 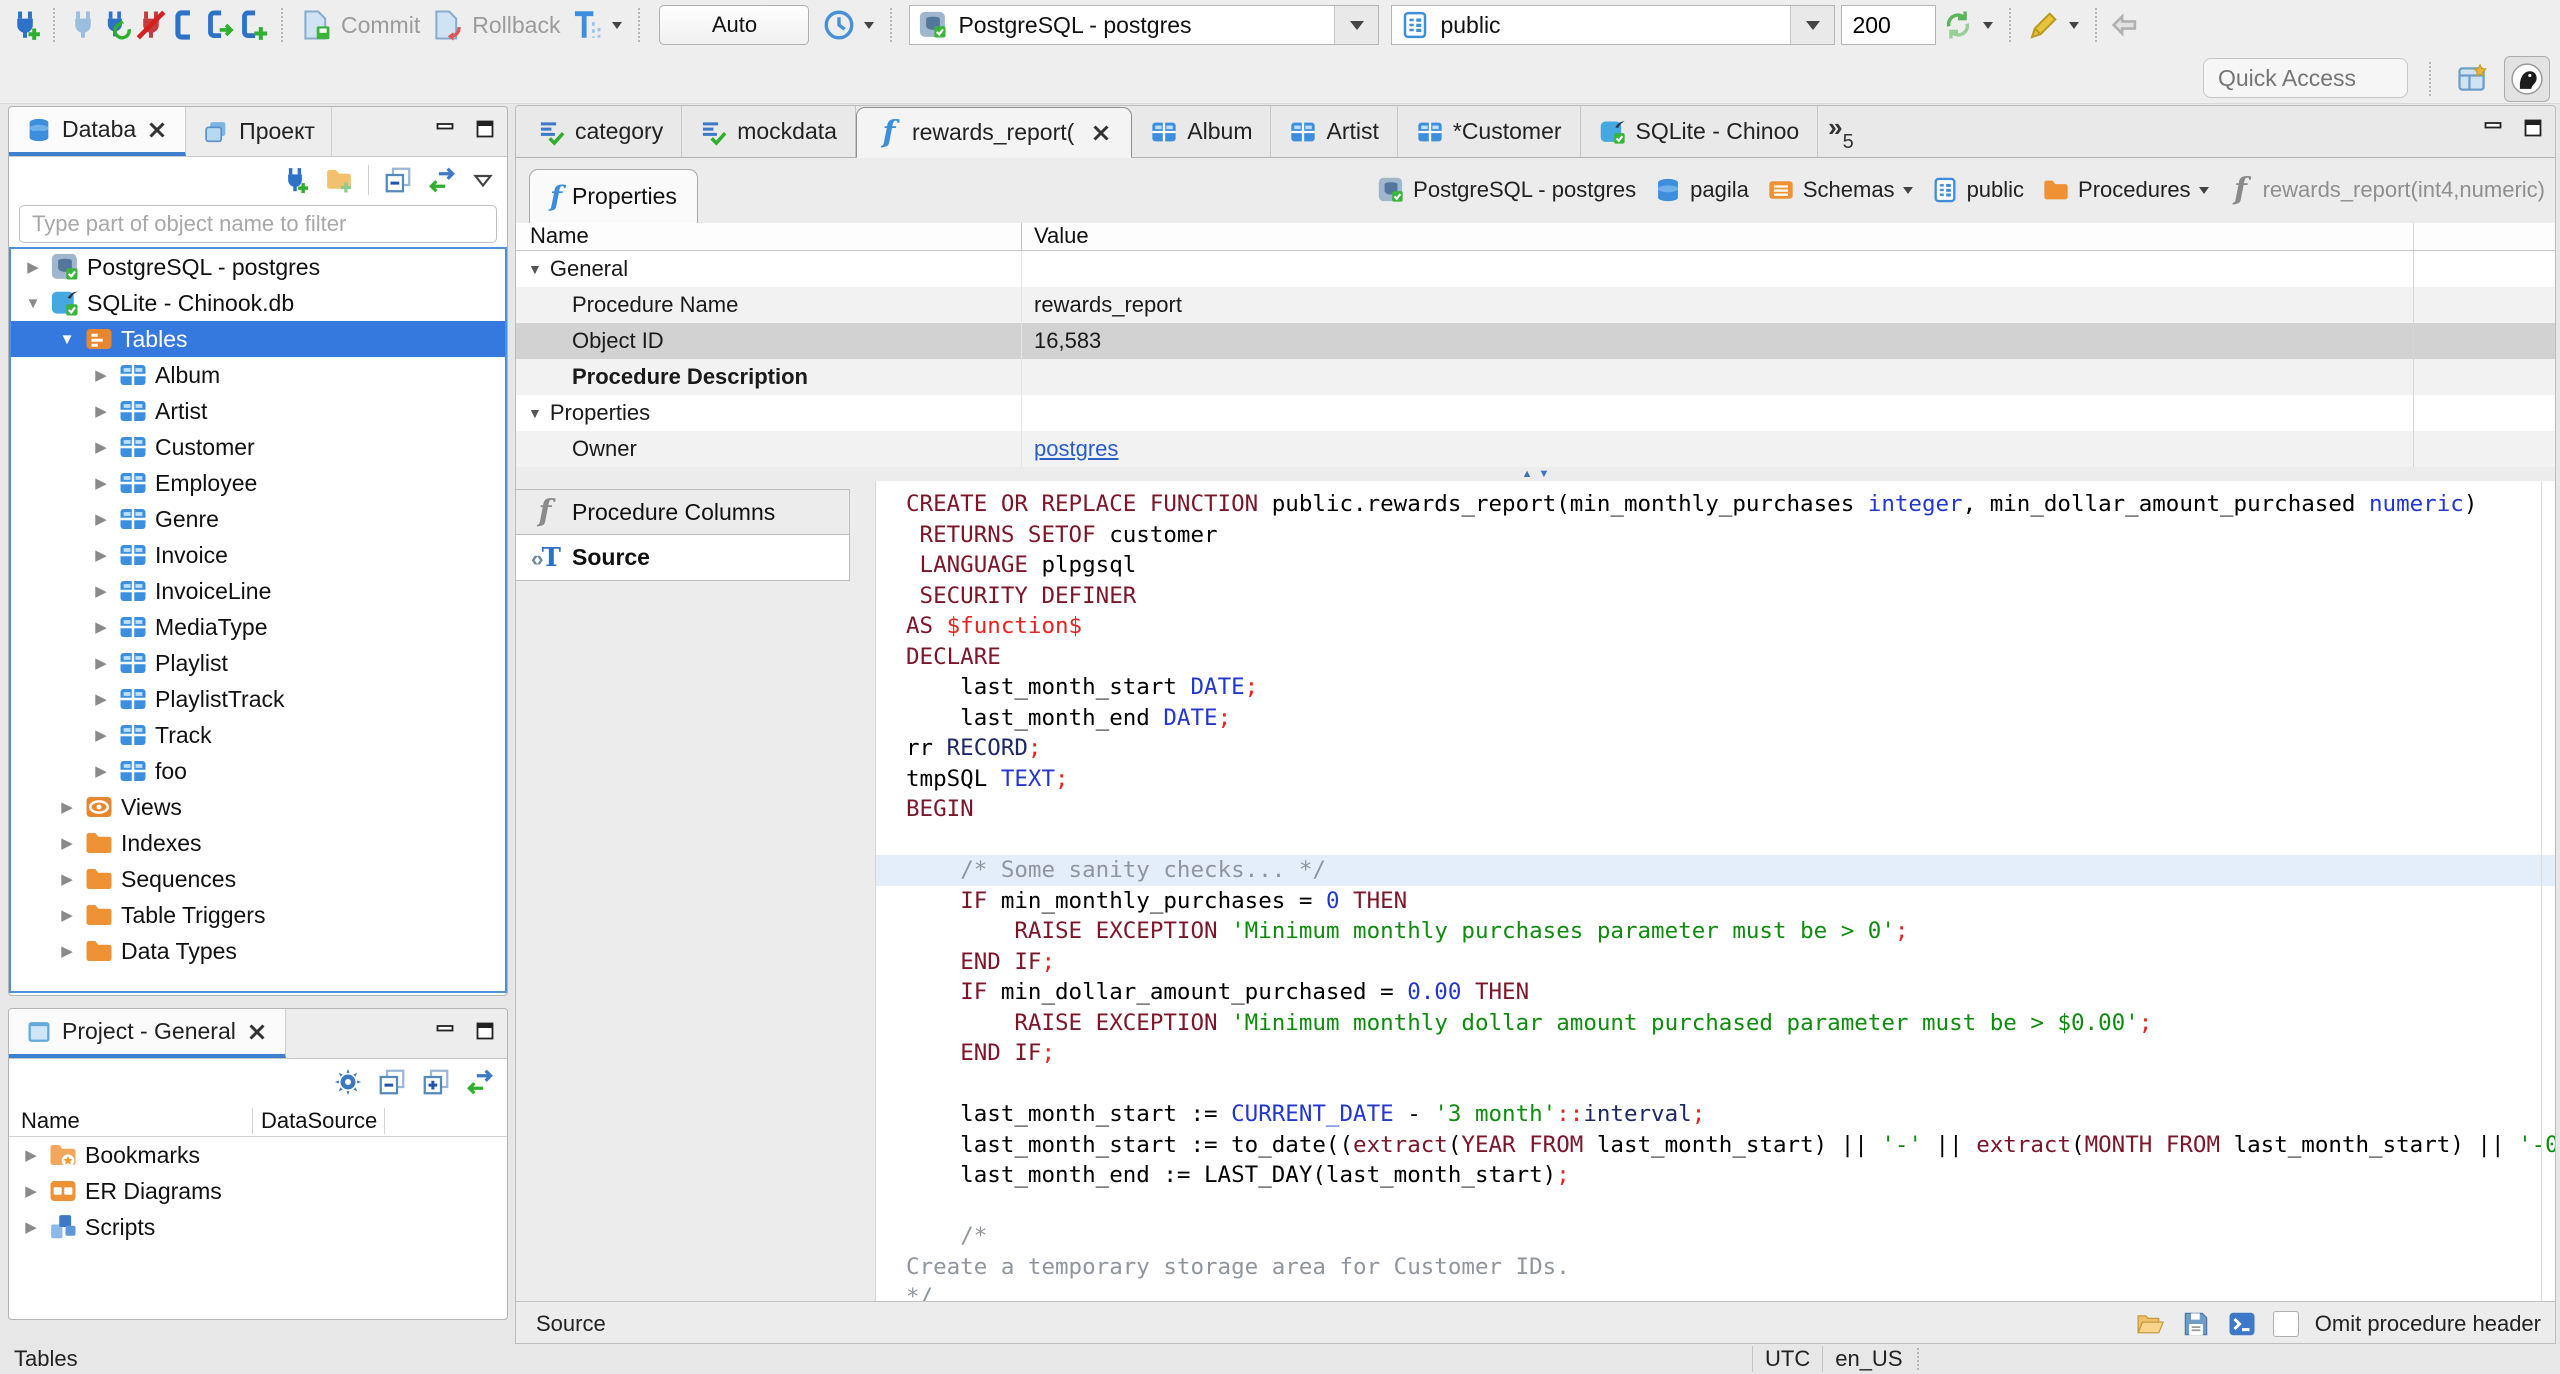 I want to click on column-header-datasource: DataSource, so click(x=318, y=1120).